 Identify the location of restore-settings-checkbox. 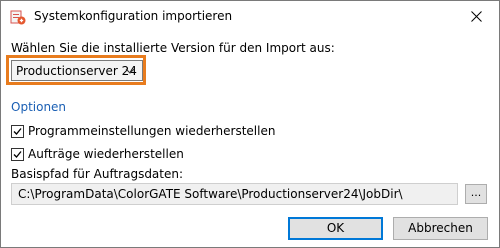
(17, 131).